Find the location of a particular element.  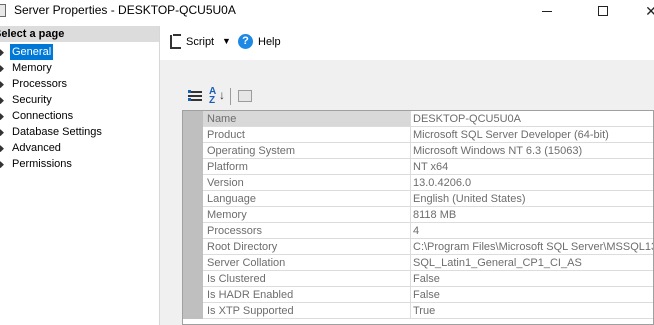

help-icon: ? is located at coordinates (245, 41).